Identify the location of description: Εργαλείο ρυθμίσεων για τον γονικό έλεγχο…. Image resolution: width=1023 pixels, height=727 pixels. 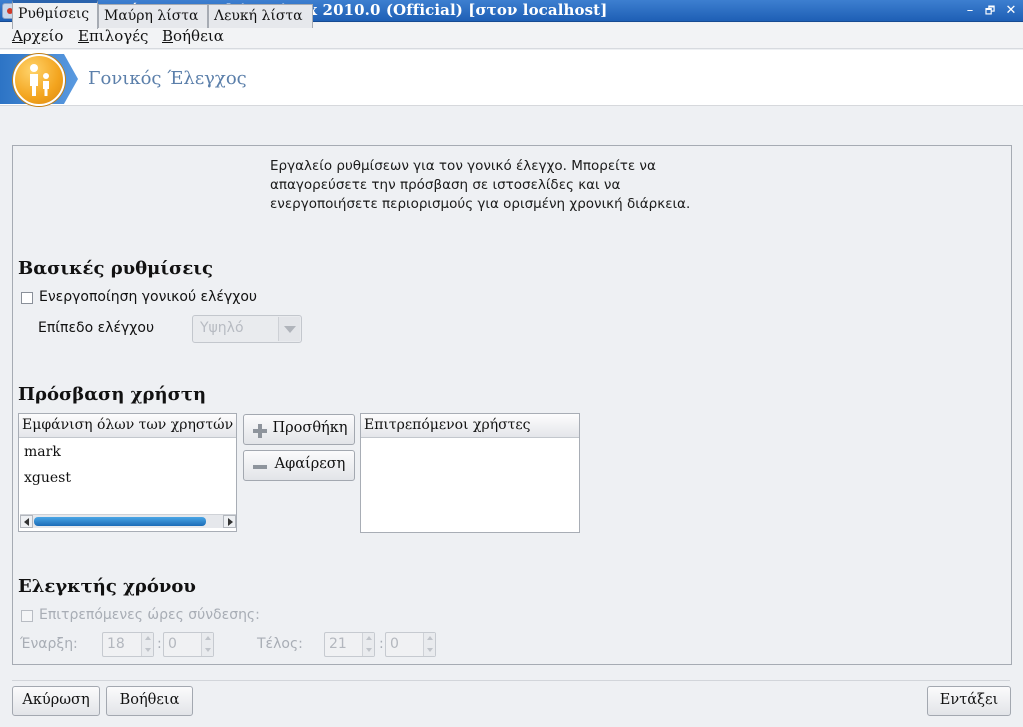
(530, 185).